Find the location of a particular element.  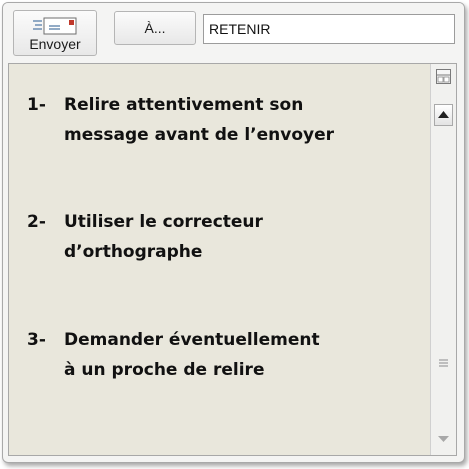

list-item-number: 1- is located at coordinates (36, 105).